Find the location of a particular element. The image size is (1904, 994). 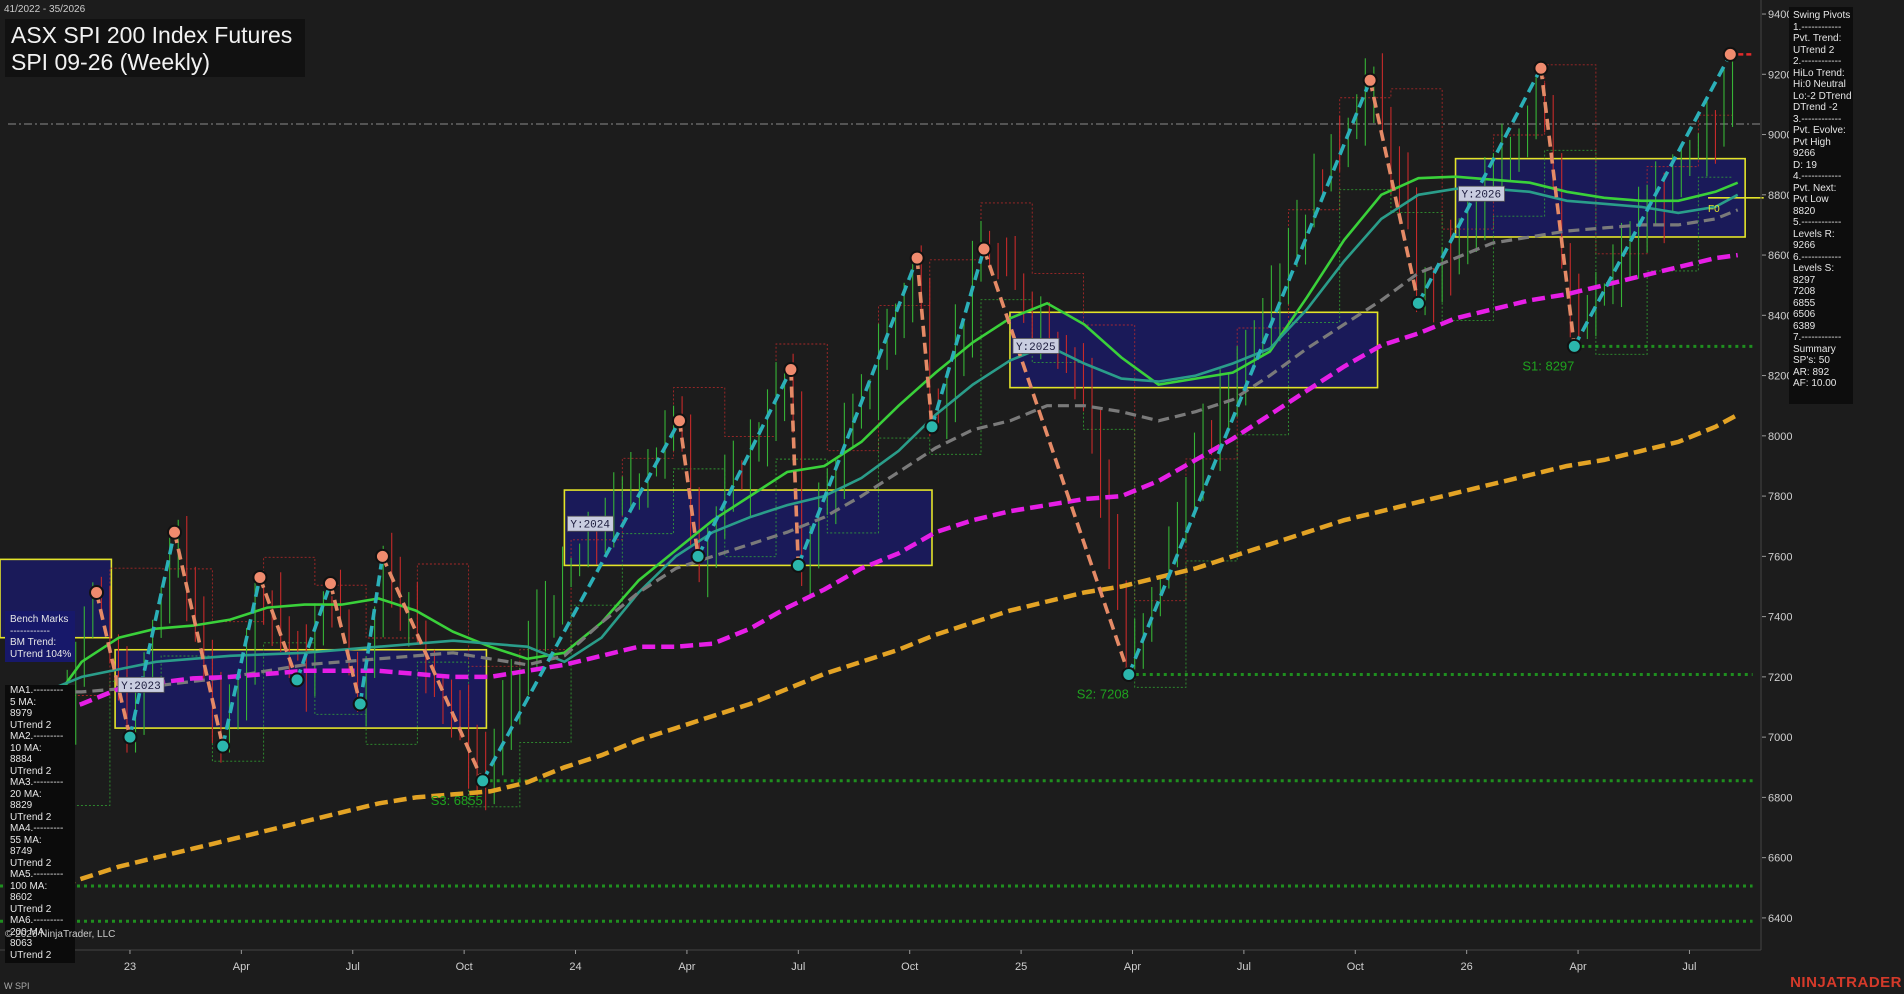

y-tick-label: 7600 is located at coordinates (1780, 557).